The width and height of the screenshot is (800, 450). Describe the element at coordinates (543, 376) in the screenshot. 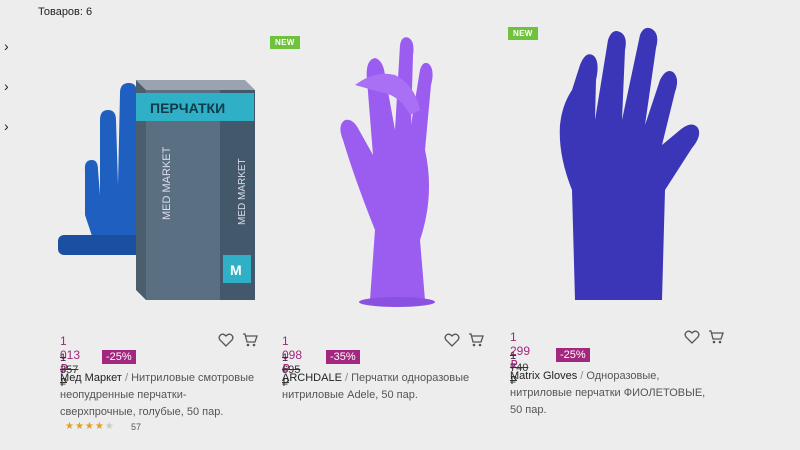

I see `product-brand: Matrix Gloves` at that location.